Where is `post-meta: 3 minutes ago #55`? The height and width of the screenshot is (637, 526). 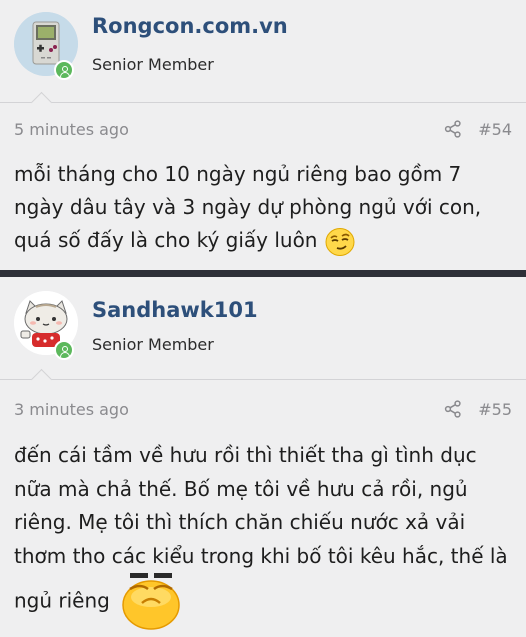
post-meta: 3 minutes ago #55 is located at coordinates (263, 410).